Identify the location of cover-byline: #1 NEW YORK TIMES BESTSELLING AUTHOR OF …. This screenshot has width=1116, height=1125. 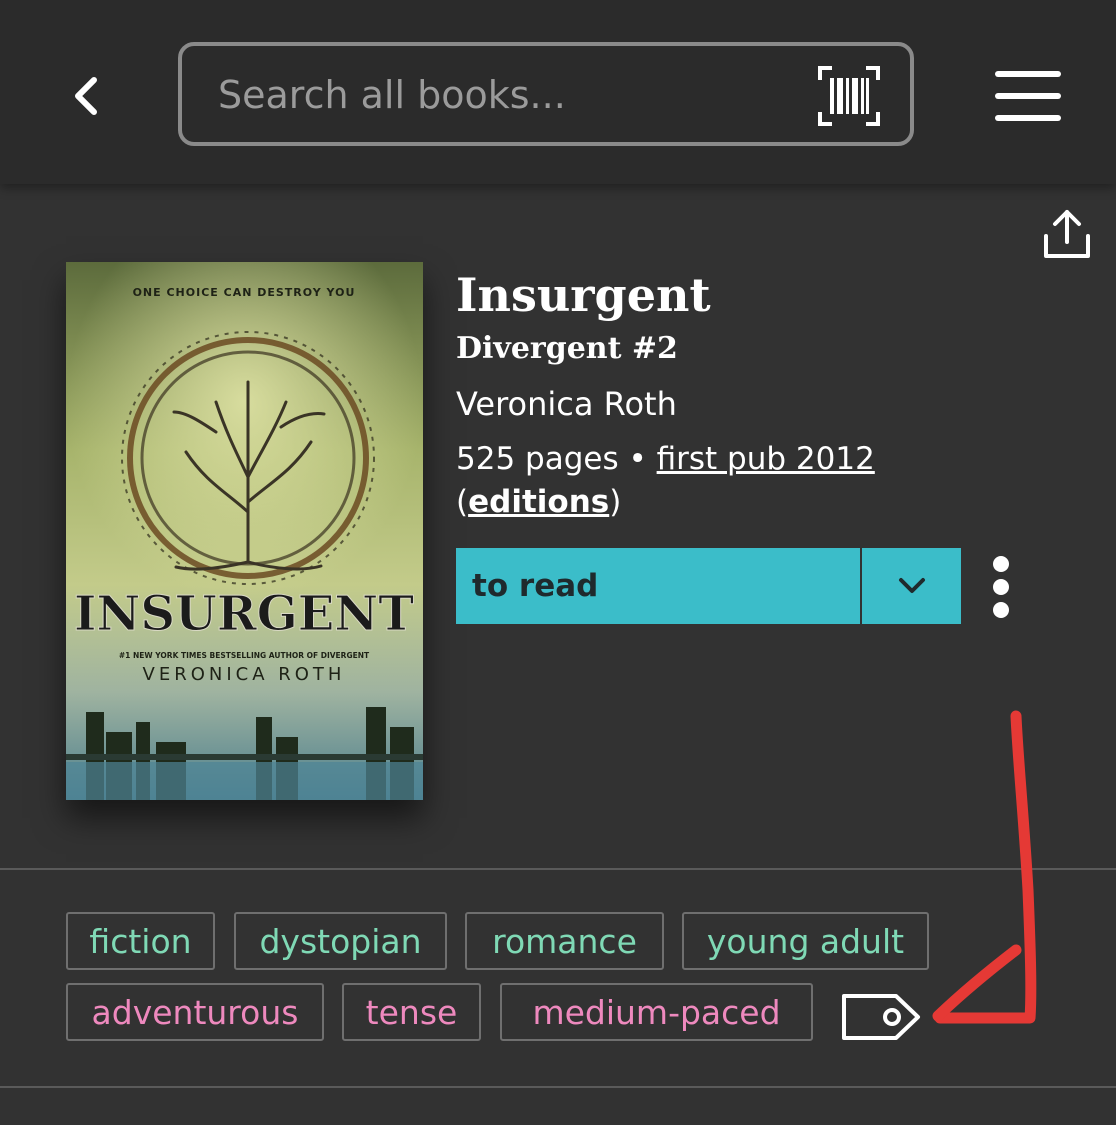
(244, 655).